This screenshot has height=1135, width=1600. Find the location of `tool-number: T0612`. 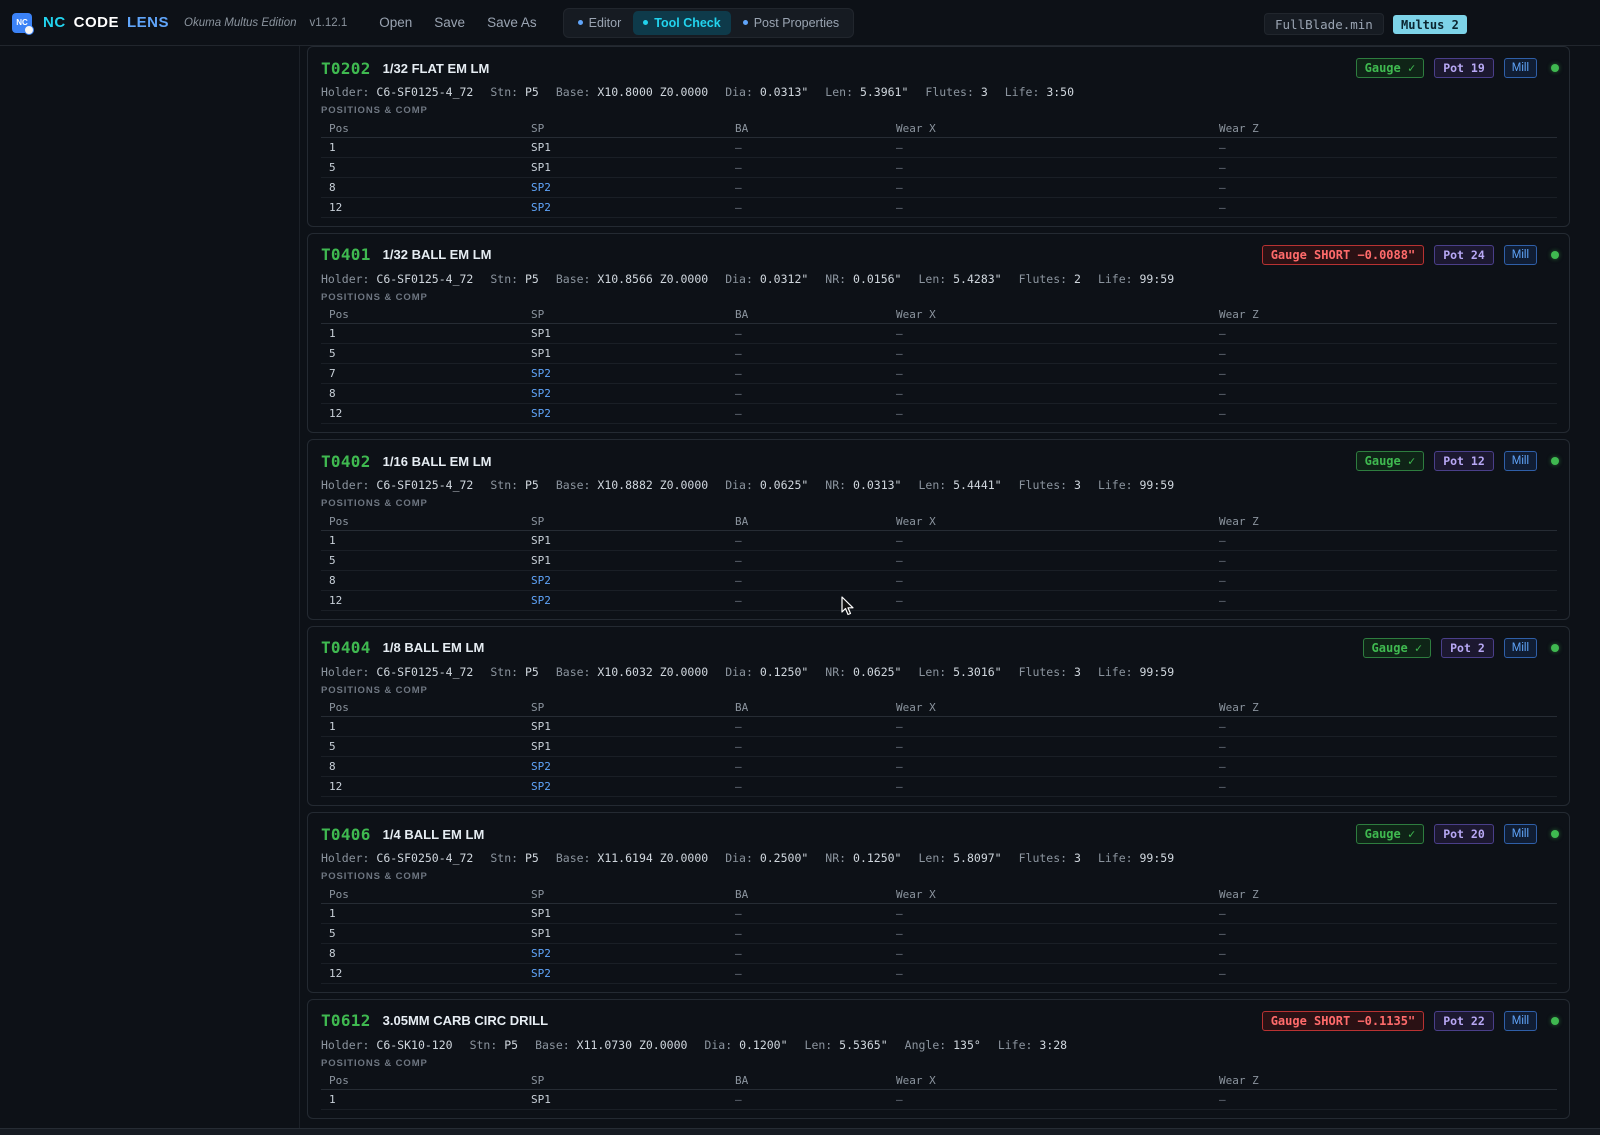

tool-number: T0612 is located at coordinates (346, 1020).